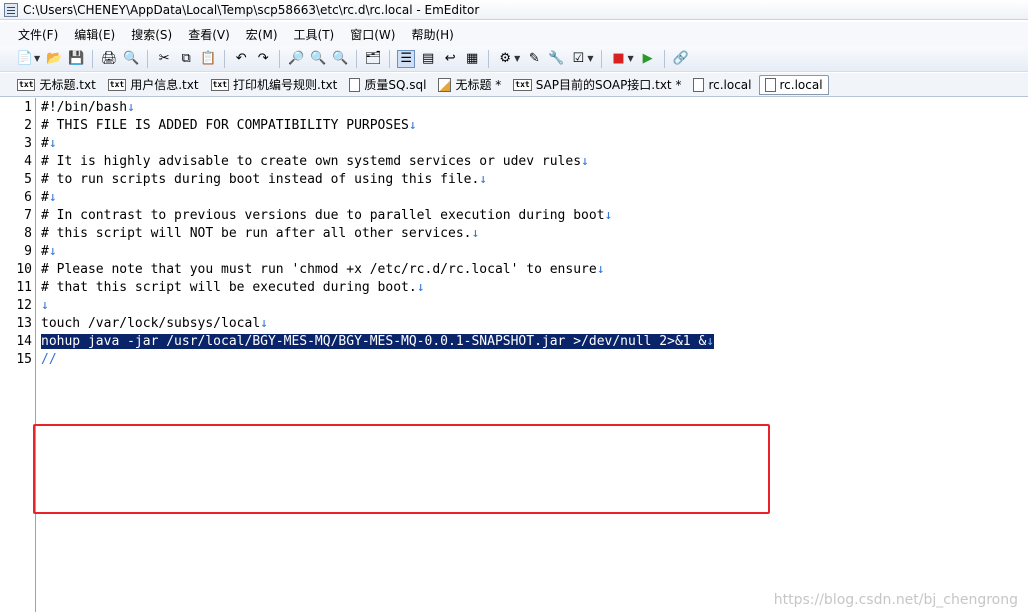  Describe the element at coordinates (25, 59) in the screenshot. I see `new-file-icon: 📄` at that location.